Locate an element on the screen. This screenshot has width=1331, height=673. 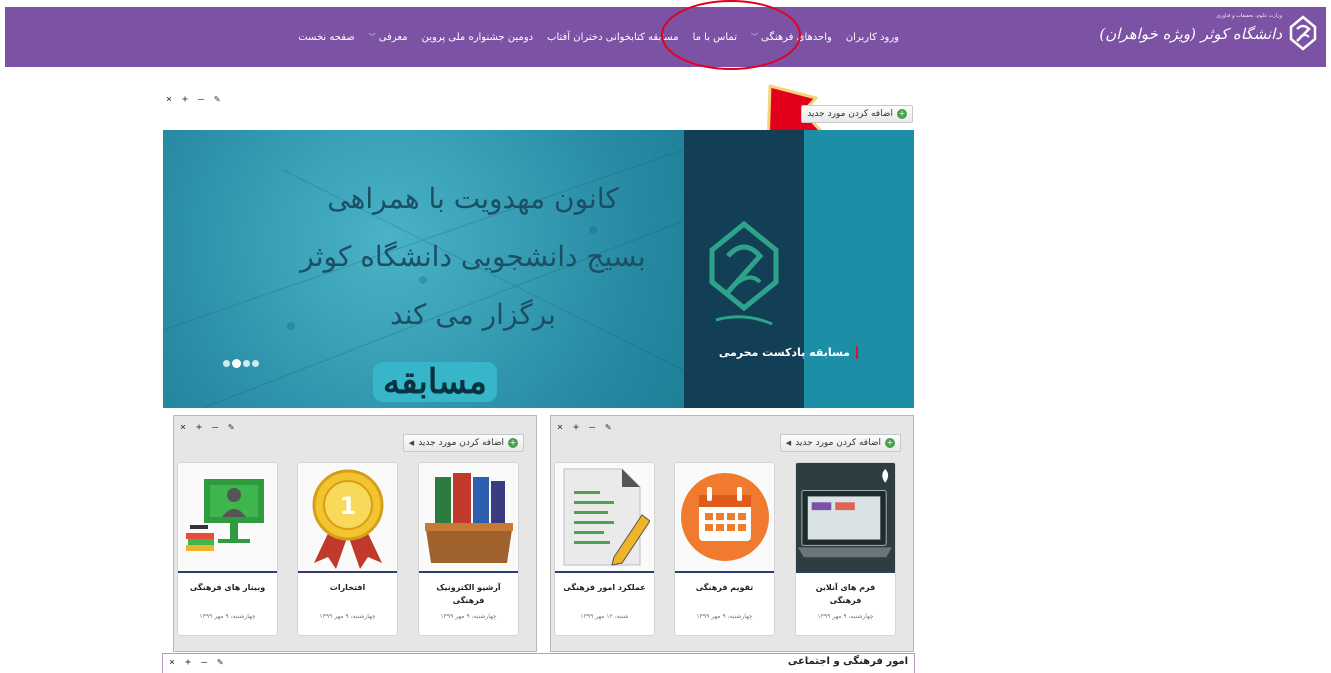
card-cultural-calendar: تقویم فرهنگی چهارشنبه، ۹ مهر ۱۳۹۹ is located at coordinates (724, 549).